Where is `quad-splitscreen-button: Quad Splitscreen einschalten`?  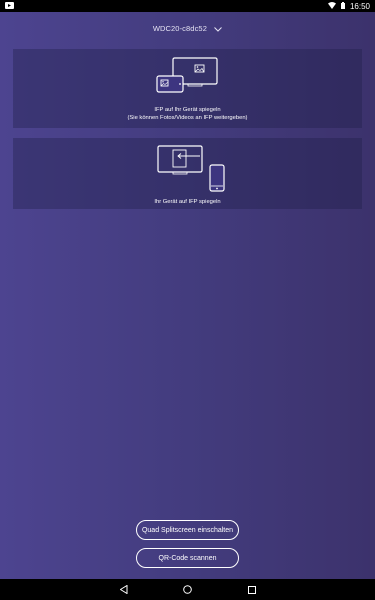
quad-splitscreen-button: Quad Splitscreen einschalten is located at coordinates (187, 530).